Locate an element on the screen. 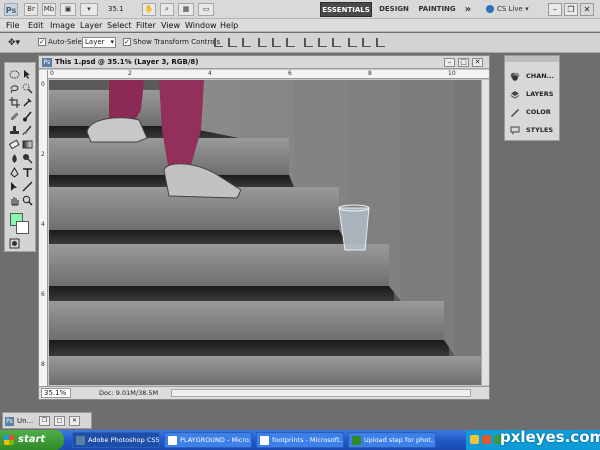  align-bottom-edges-icon is located at coordinates (246, 42).